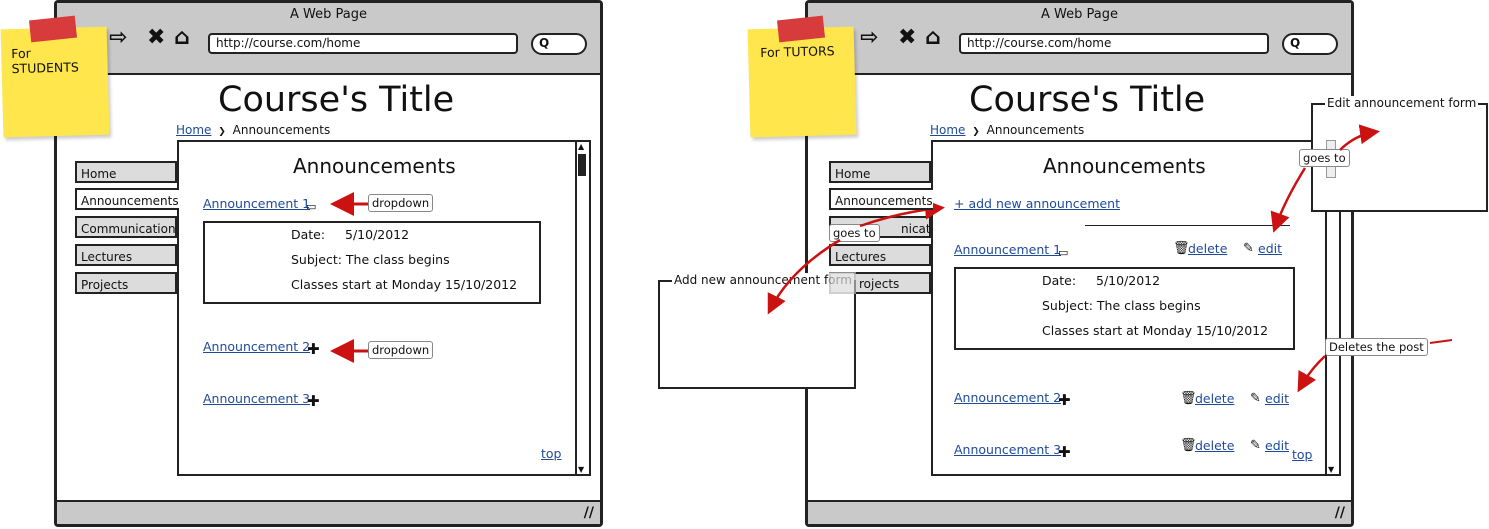 Image resolution: width=1489 pixels, height=529 pixels. I want to click on arrow-deletes-tail, so click(1441, 341).